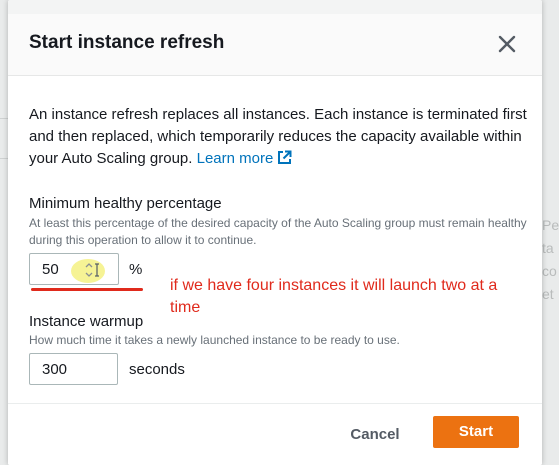 The width and height of the screenshot is (559, 465). What do you see at coordinates (157, 369) in the screenshot?
I see `seconds-unit: seconds` at bounding box center [157, 369].